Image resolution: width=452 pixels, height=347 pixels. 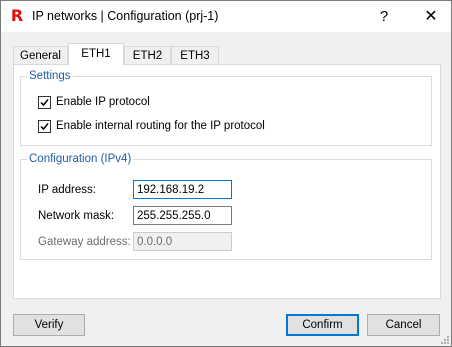 I want to click on ip-address-input, so click(x=182, y=189).